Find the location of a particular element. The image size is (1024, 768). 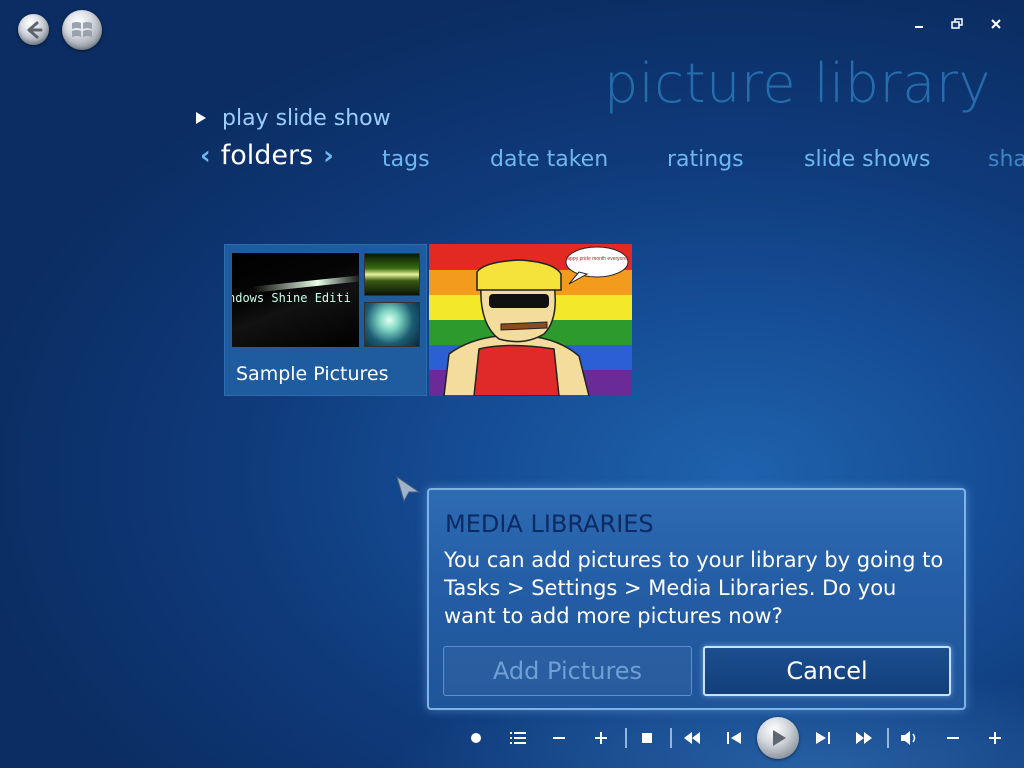

volume-icon is located at coordinates (908, 738).